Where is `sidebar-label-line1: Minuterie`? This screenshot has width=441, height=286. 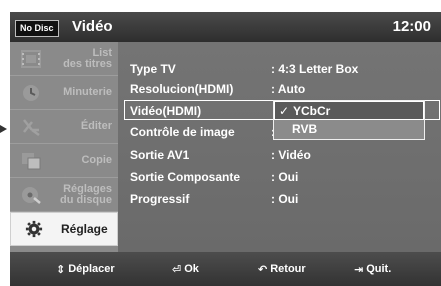 sidebar-label-line1: Minuterie is located at coordinates (87, 92).